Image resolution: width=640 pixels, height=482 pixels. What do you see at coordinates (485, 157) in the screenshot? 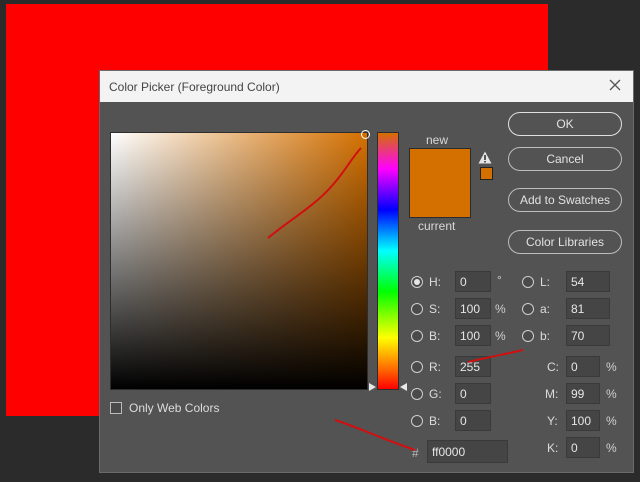
I see `out-of-gamut-warning-icon` at bounding box center [485, 157].